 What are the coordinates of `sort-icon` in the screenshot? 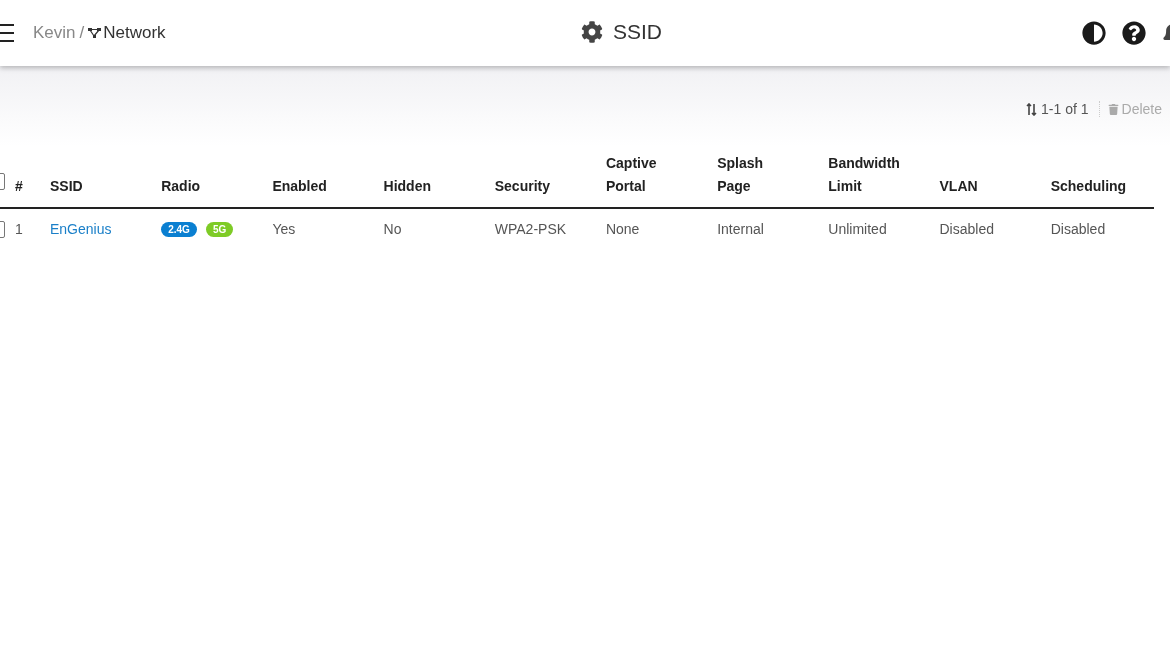 It's located at (1032, 109).